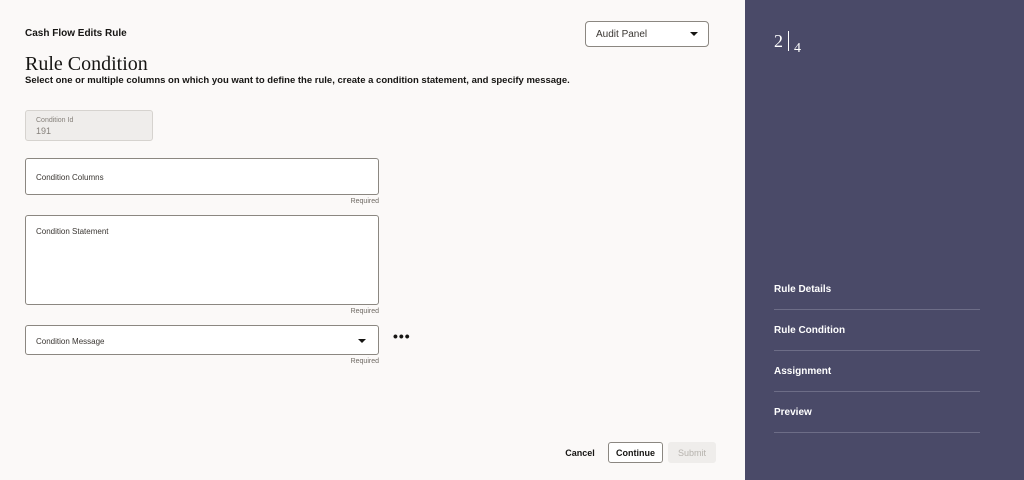  Describe the element at coordinates (44, 131) in the screenshot. I see `condition-id-value: 191` at that location.